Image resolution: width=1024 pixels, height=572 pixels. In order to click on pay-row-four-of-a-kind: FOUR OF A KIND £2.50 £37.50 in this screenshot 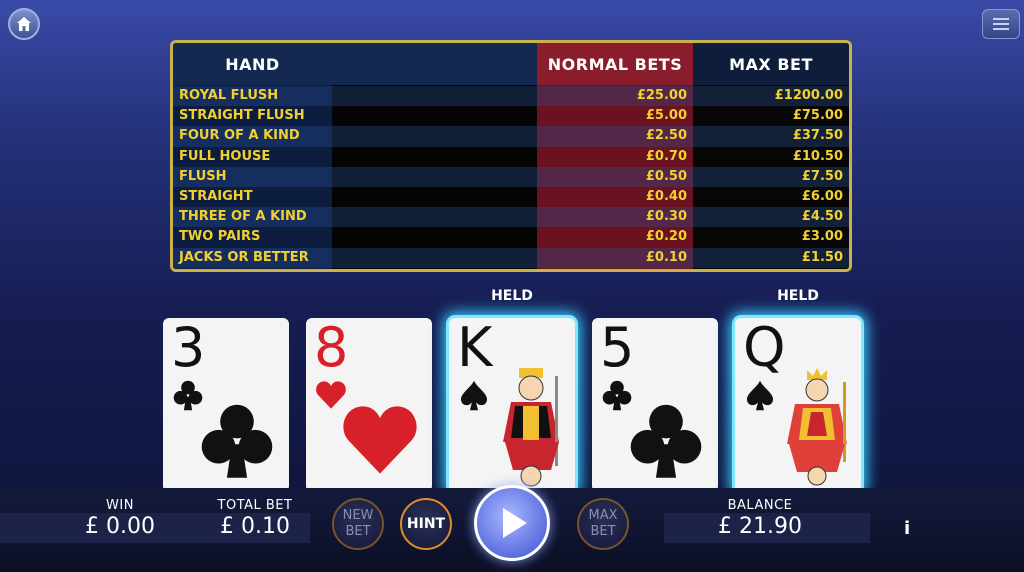, I will do `click(511, 136)`.